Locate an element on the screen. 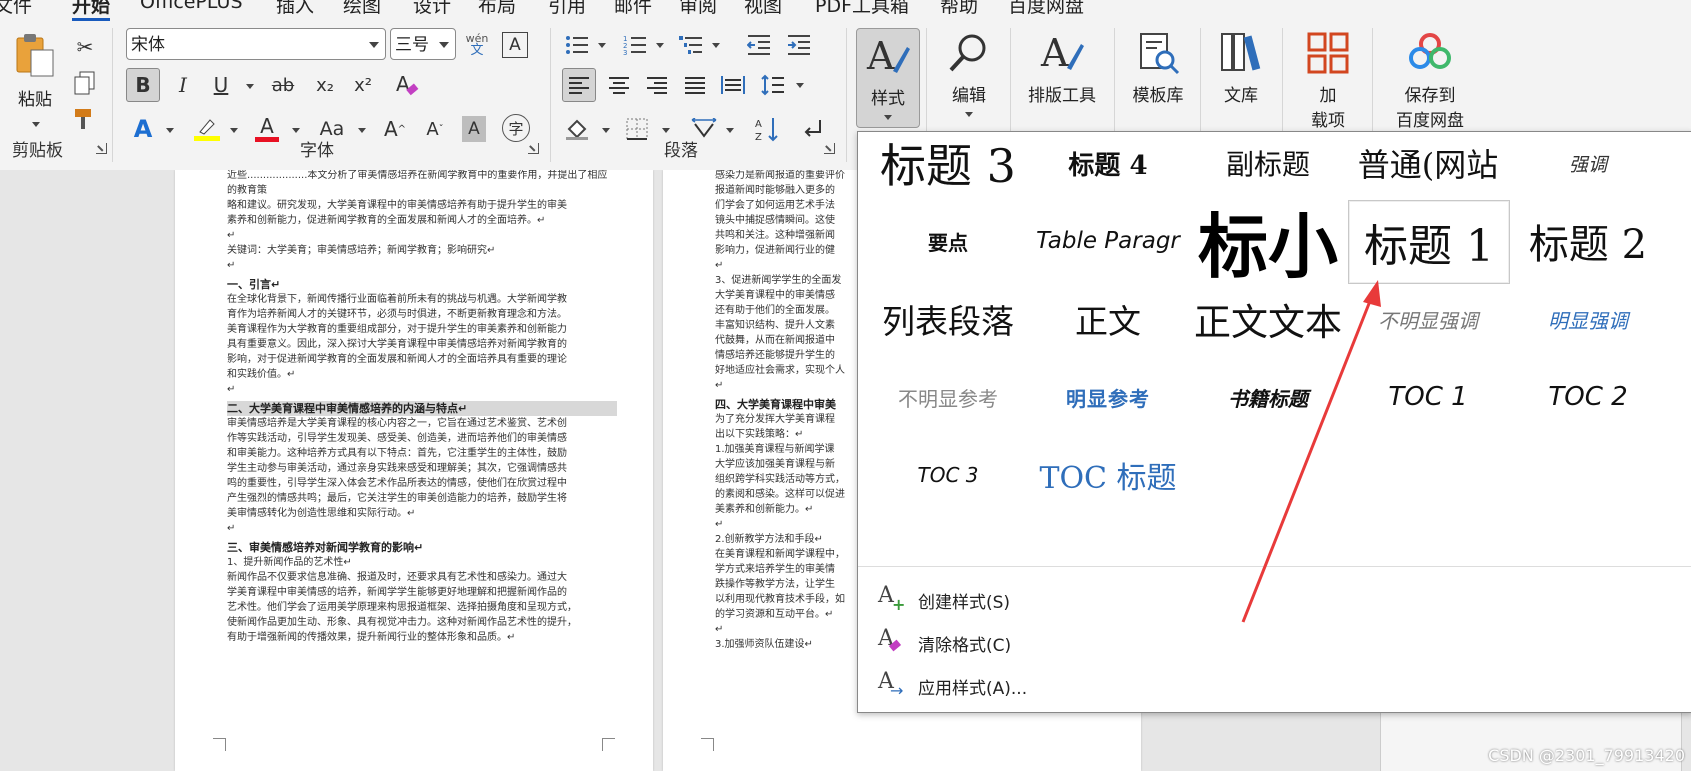 The image size is (1691, 771). underline-dropdown-icon is located at coordinates (250, 86).